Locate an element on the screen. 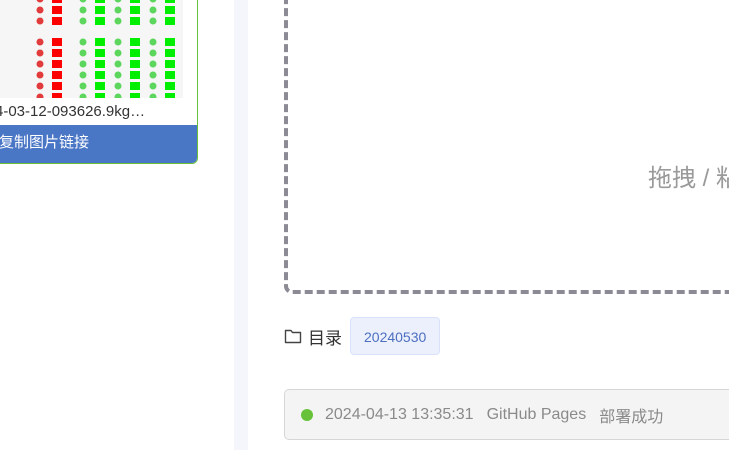 The height and width of the screenshot is (450, 729). status-dot-icon is located at coordinates (307, 414).